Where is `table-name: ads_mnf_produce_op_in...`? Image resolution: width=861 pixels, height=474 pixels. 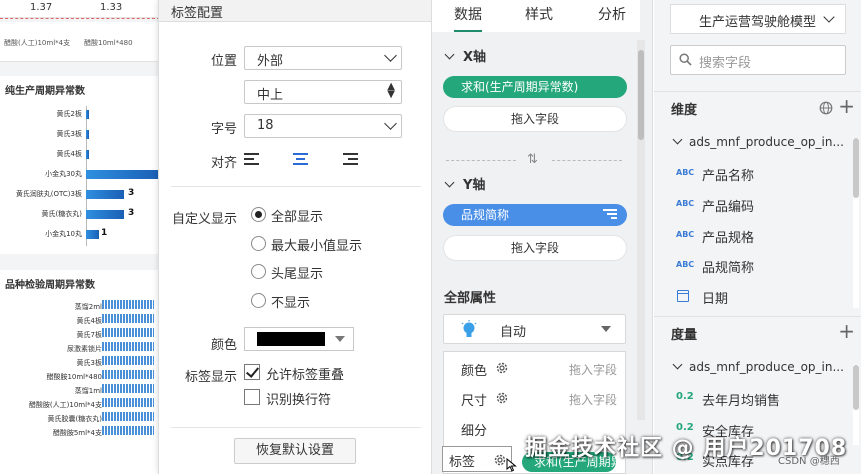 table-name: ads_mnf_produce_op_in... is located at coordinates (766, 367).